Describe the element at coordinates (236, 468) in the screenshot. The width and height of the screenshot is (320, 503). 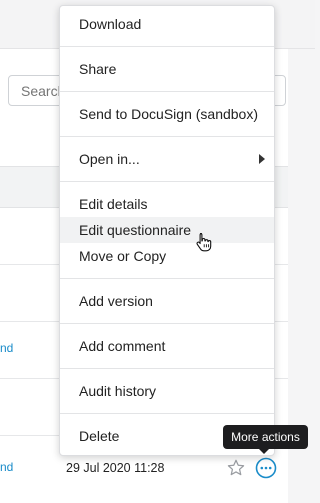
I see `star-outline-icon` at that location.